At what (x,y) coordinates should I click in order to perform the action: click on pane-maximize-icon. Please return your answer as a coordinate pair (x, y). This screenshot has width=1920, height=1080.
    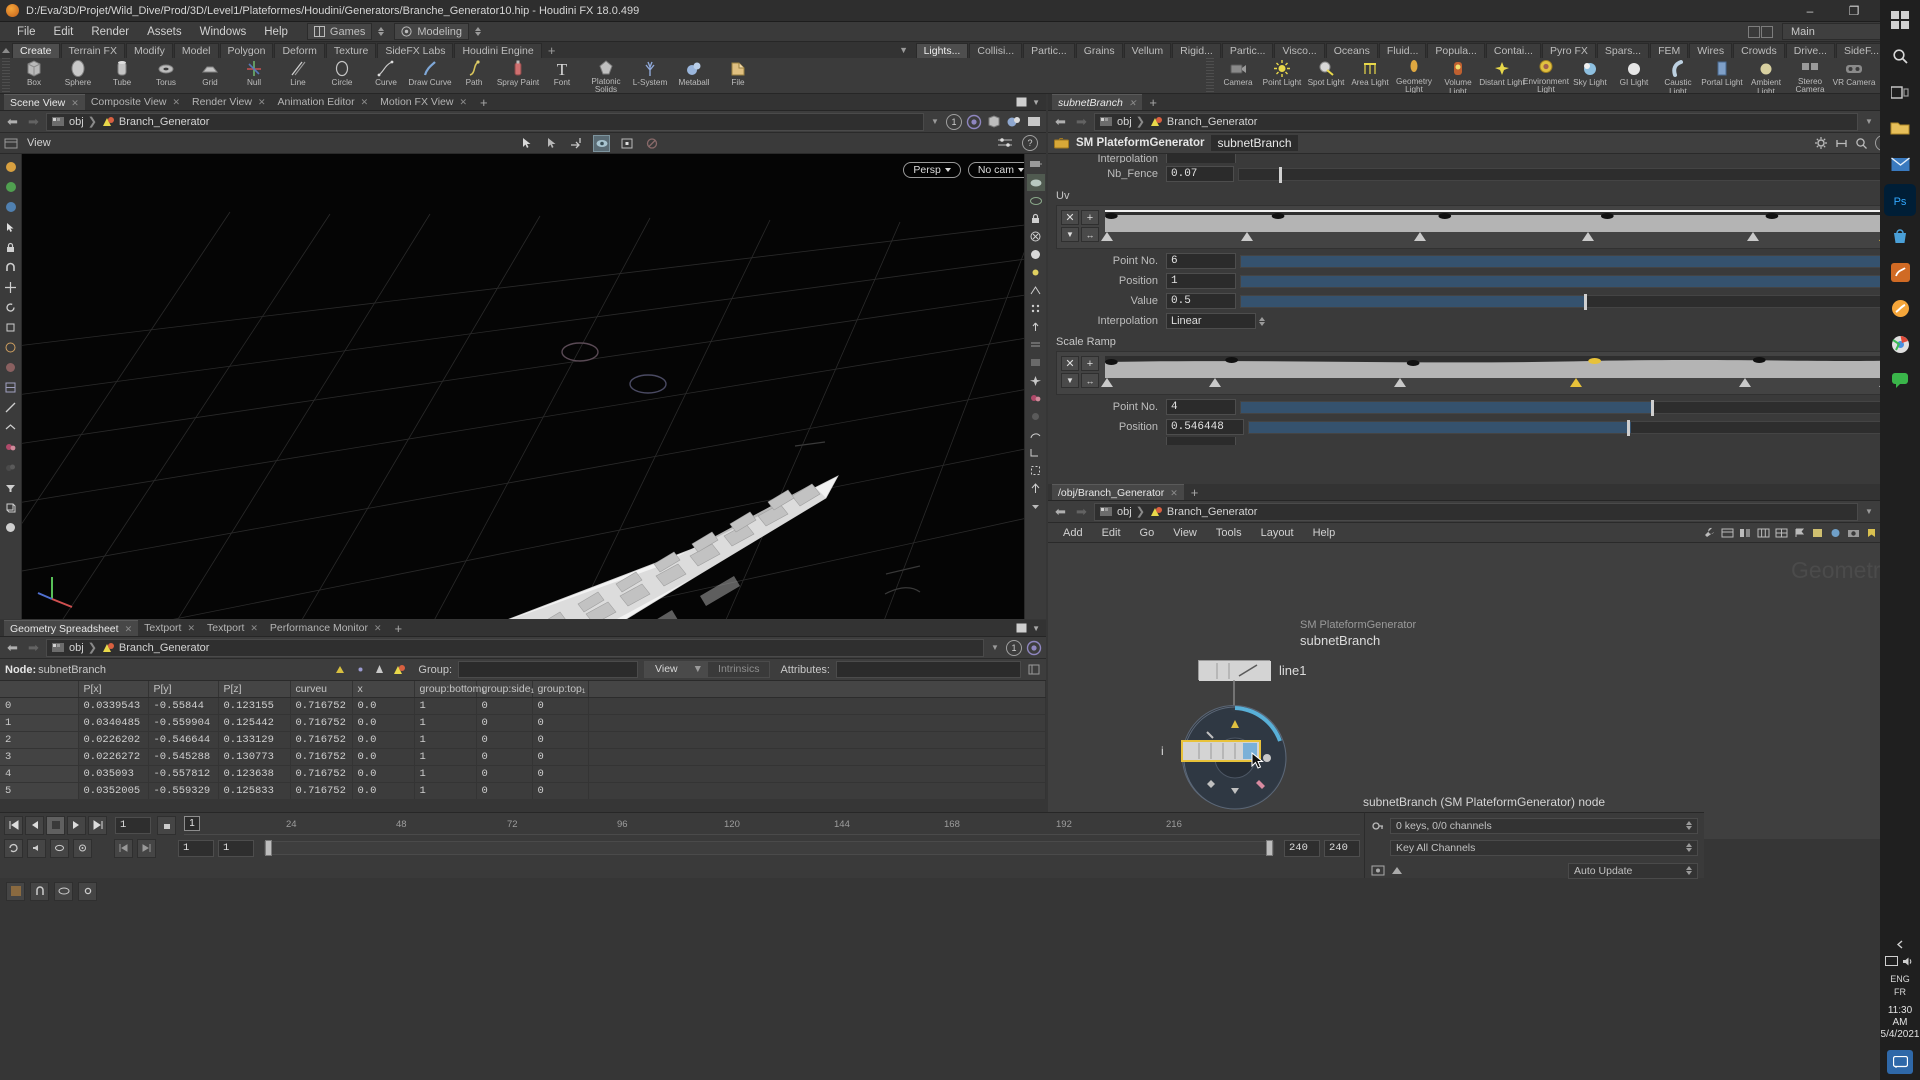
    Looking at the image, I should click on (1021, 628).